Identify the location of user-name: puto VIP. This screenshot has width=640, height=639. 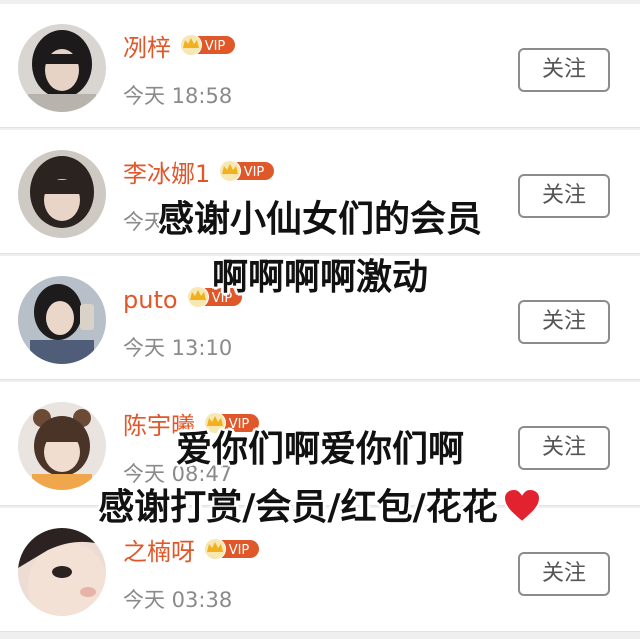
(183, 300).